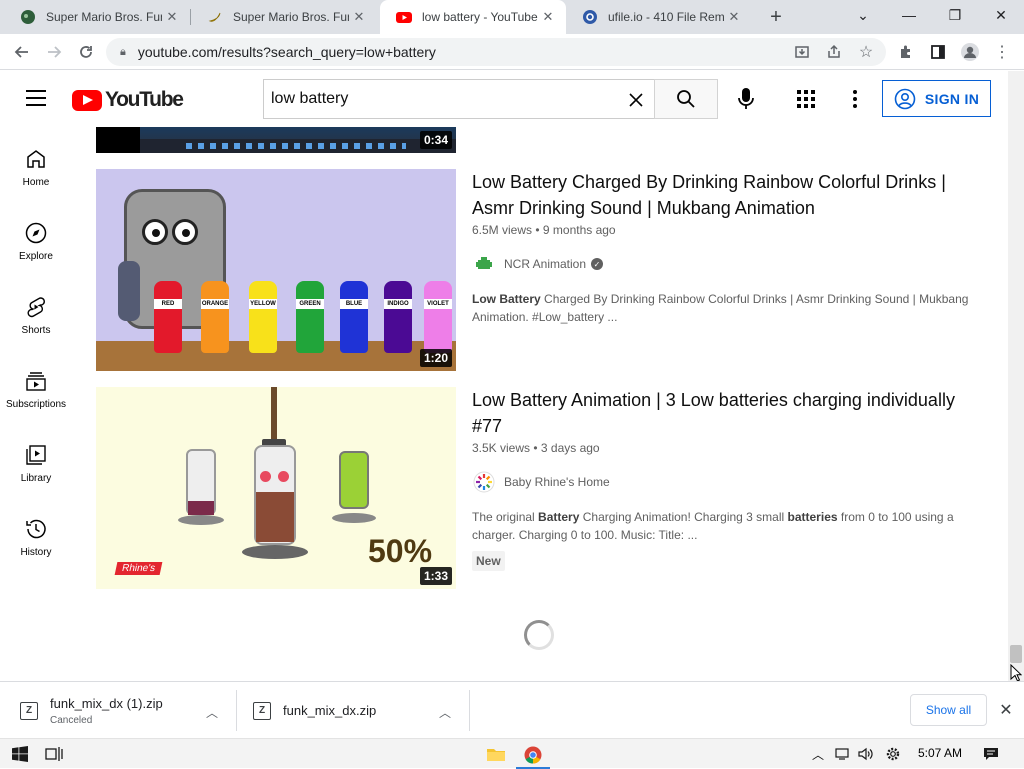 This screenshot has width=1024, height=769. Describe the element at coordinates (36, 404) in the screenshot. I see `sidebar-item-label: Subscriptions` at that location.